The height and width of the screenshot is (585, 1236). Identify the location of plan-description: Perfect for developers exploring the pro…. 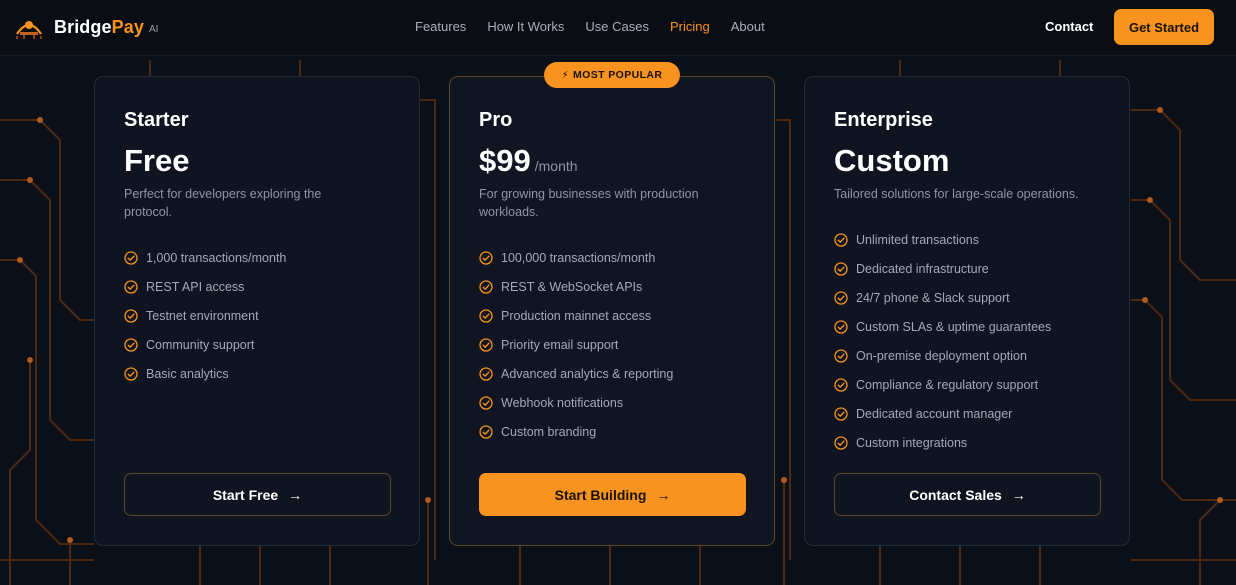
(223, 203).